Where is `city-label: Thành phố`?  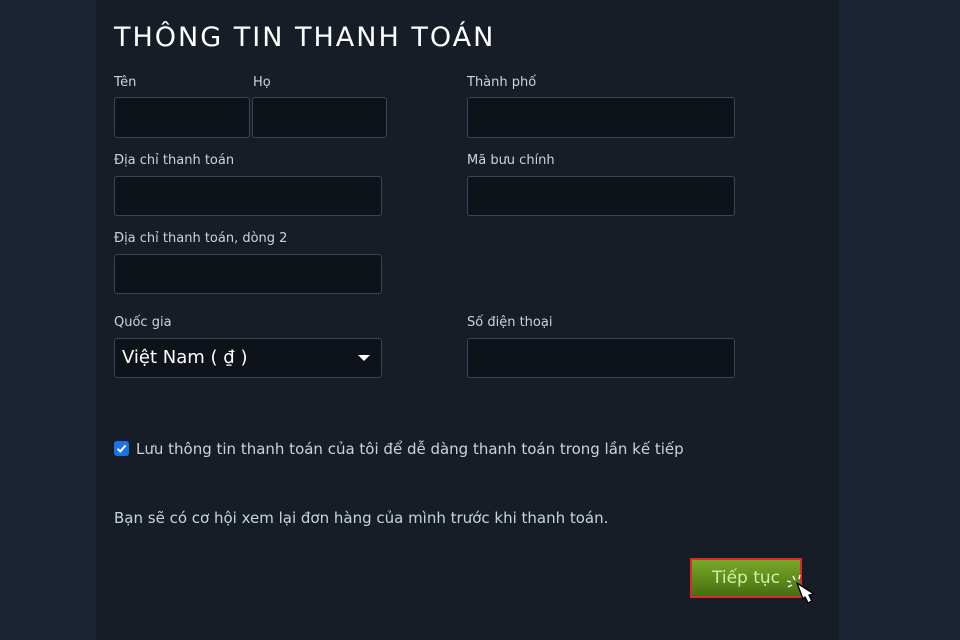 city-label: Thành phố is located at coordinates (502, 82).